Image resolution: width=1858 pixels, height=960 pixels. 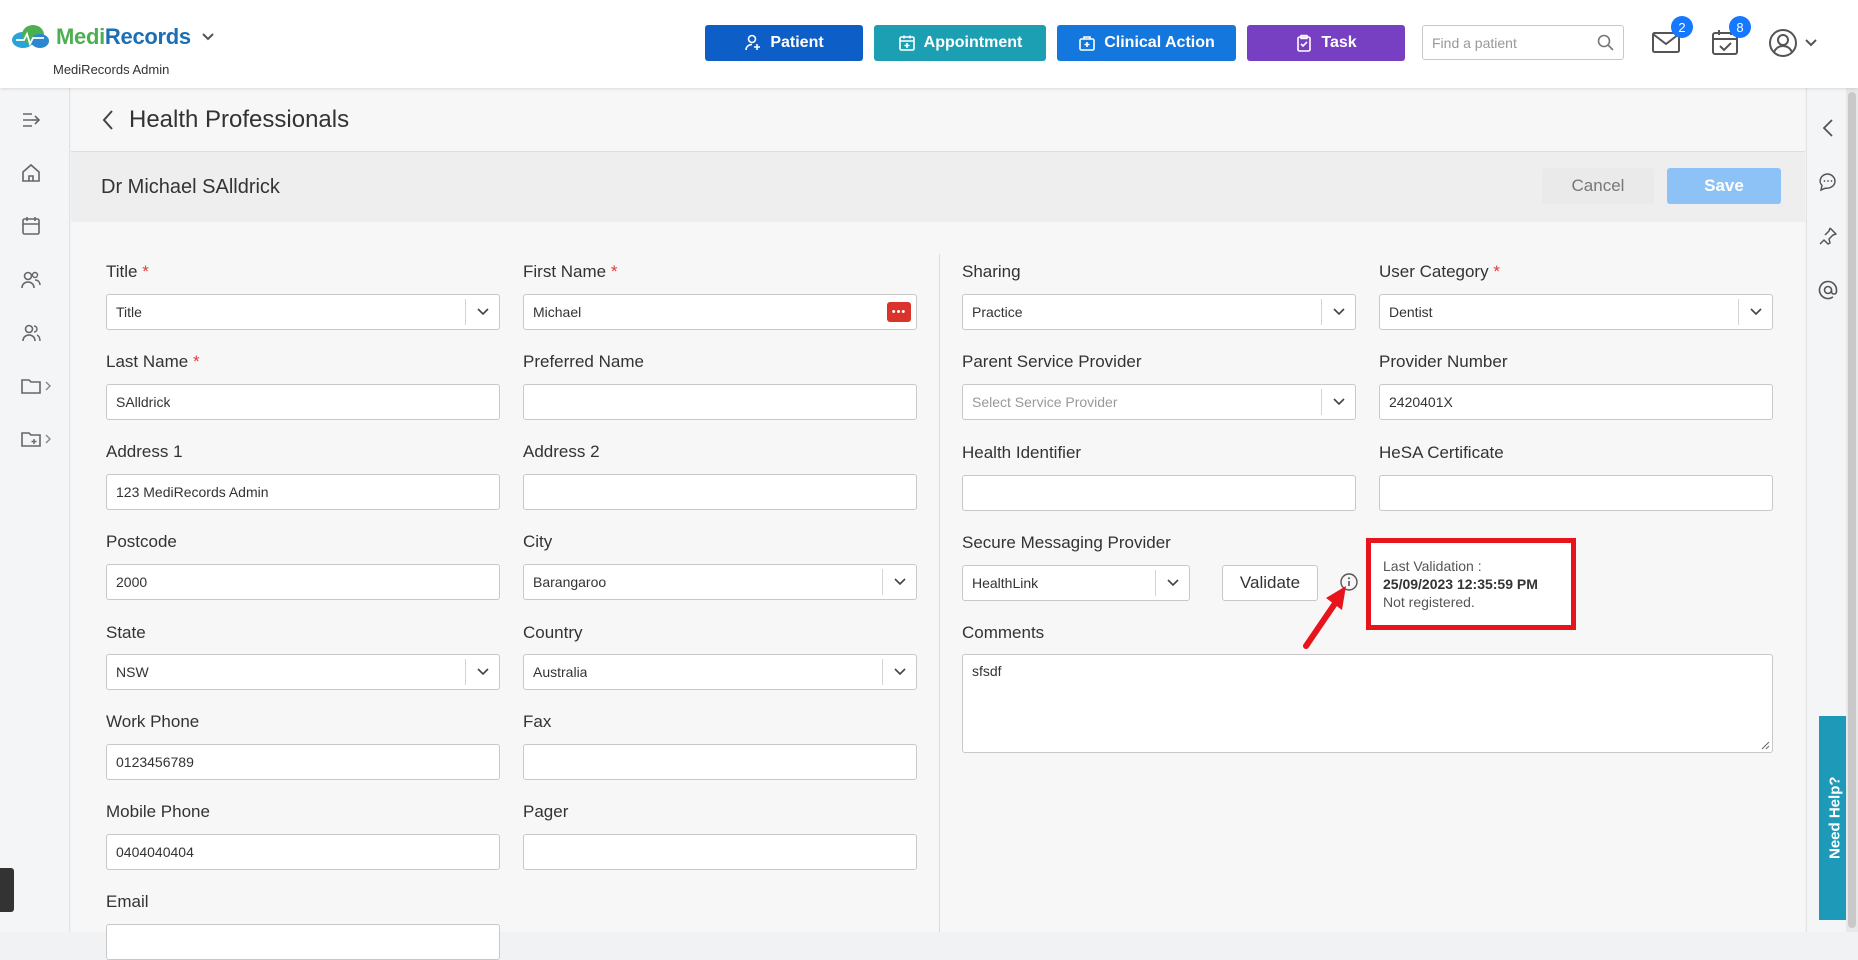 I want to click on tooltip-datetime: 25/09/2023 12:35:59 PM, so click(x=1460, y=584).